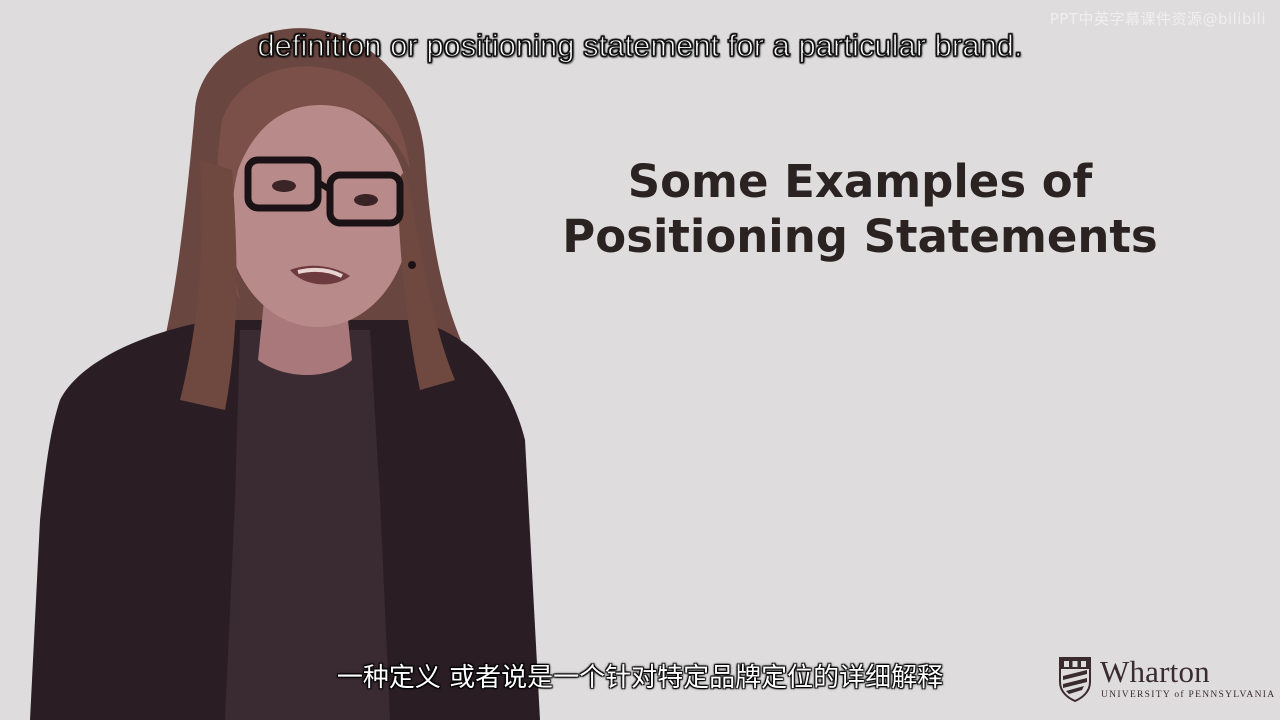 The image size is (1280, 720). I want to click on slide-title-line-2: Positioning Statements, so click(860, 236).